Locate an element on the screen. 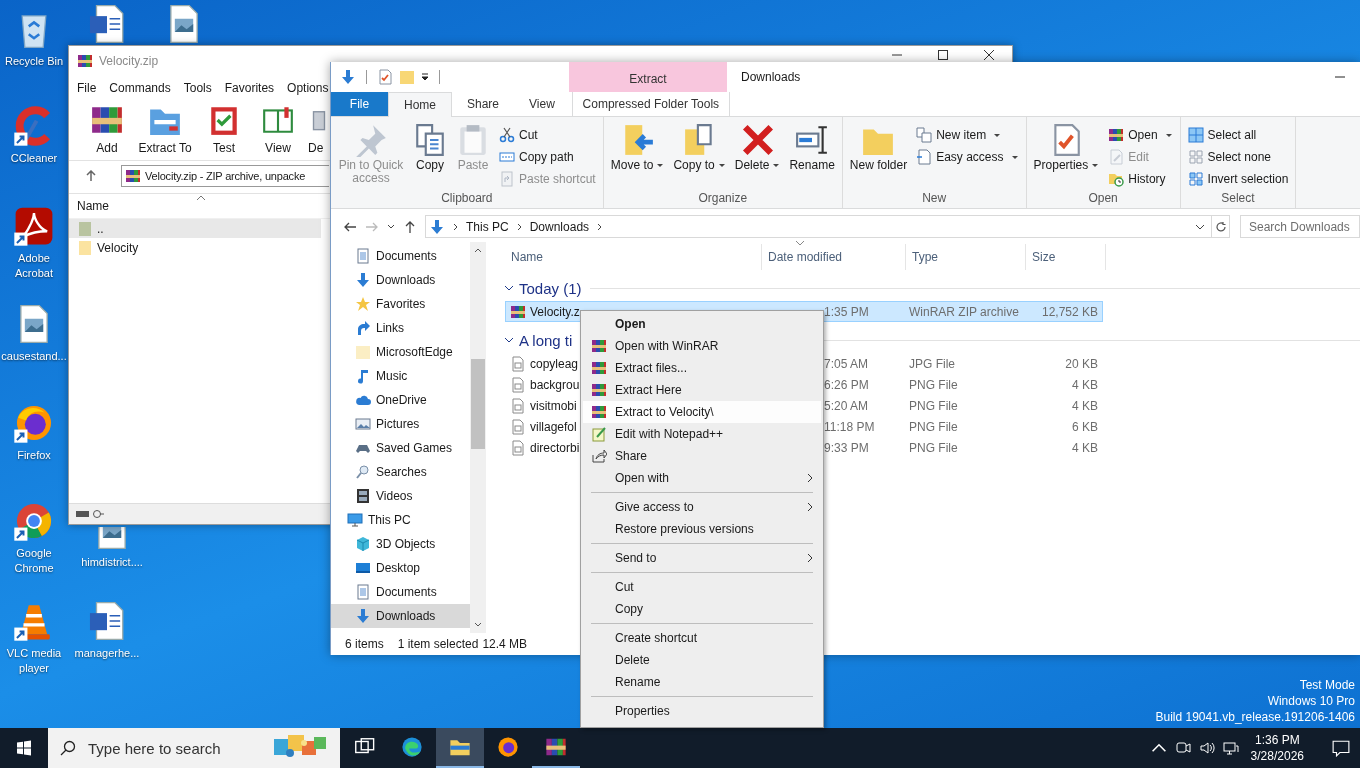  ribbon-button: New item is located at coordinates (967, 135).